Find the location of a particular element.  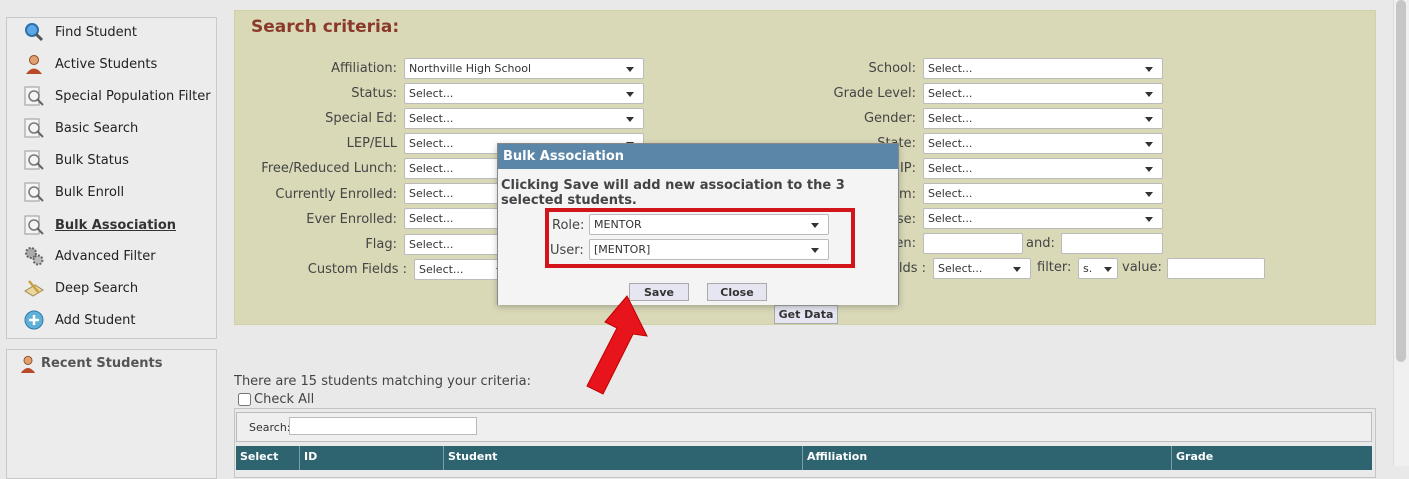

nav-item-bulk-association: Bulk Association is located at coordinates (111, 227).